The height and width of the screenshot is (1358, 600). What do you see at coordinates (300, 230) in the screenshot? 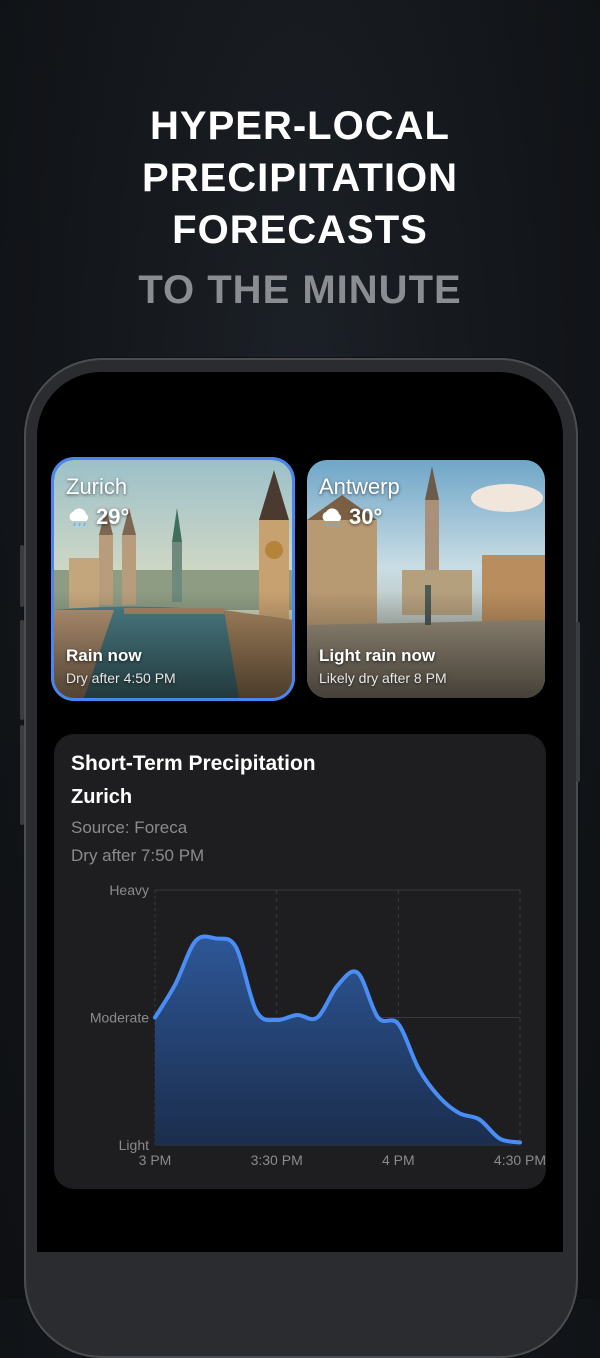
I see `headline-line-3: FORECASTS` at bounding box center [300, 230].